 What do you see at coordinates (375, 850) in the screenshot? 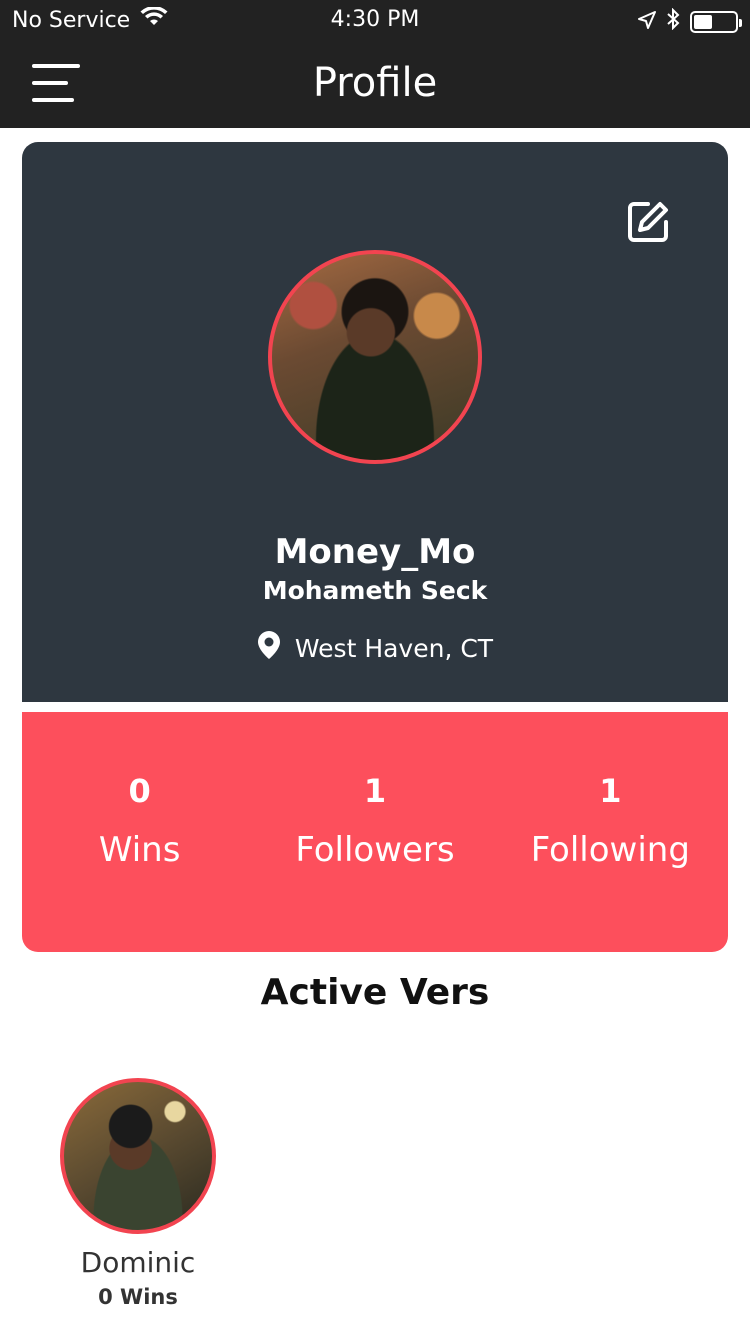
I see `stat-label: Followers` at bounding box center [375, 850].